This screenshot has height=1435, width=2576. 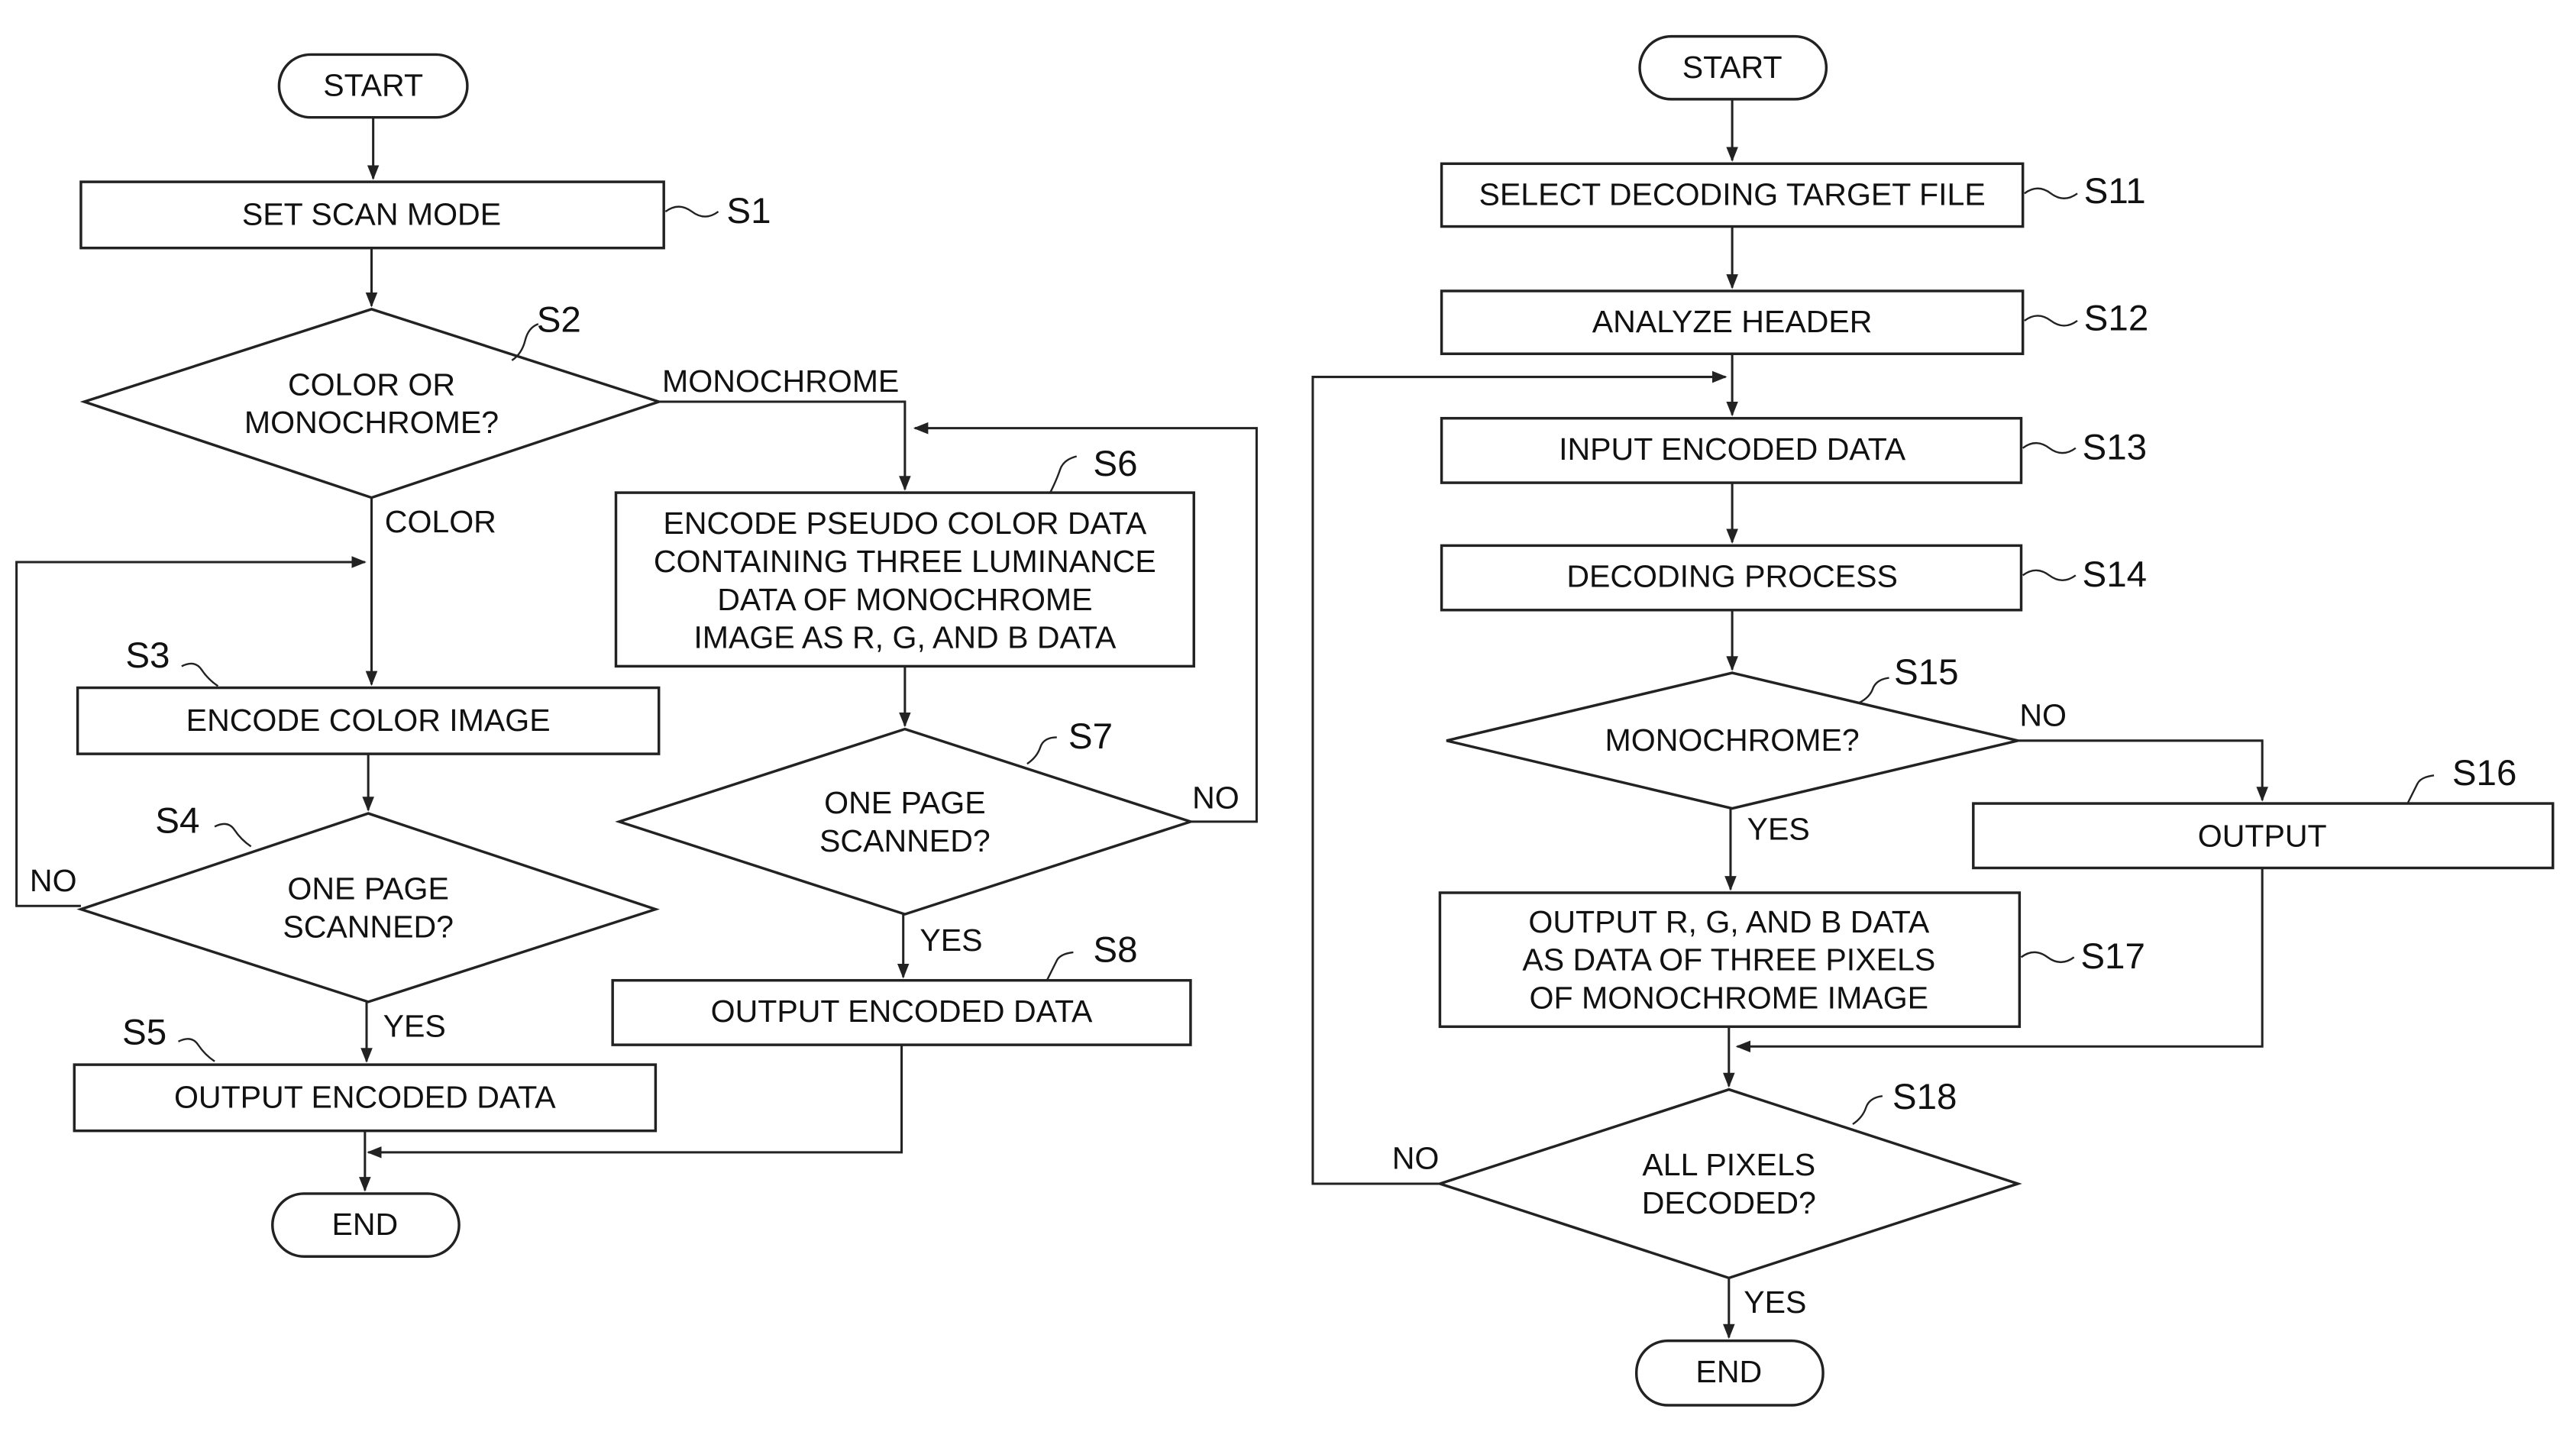 I want to click on step-s6-text-line1: ENCODE PSEUDO COLOR DATA, so click(x=904, y=523).